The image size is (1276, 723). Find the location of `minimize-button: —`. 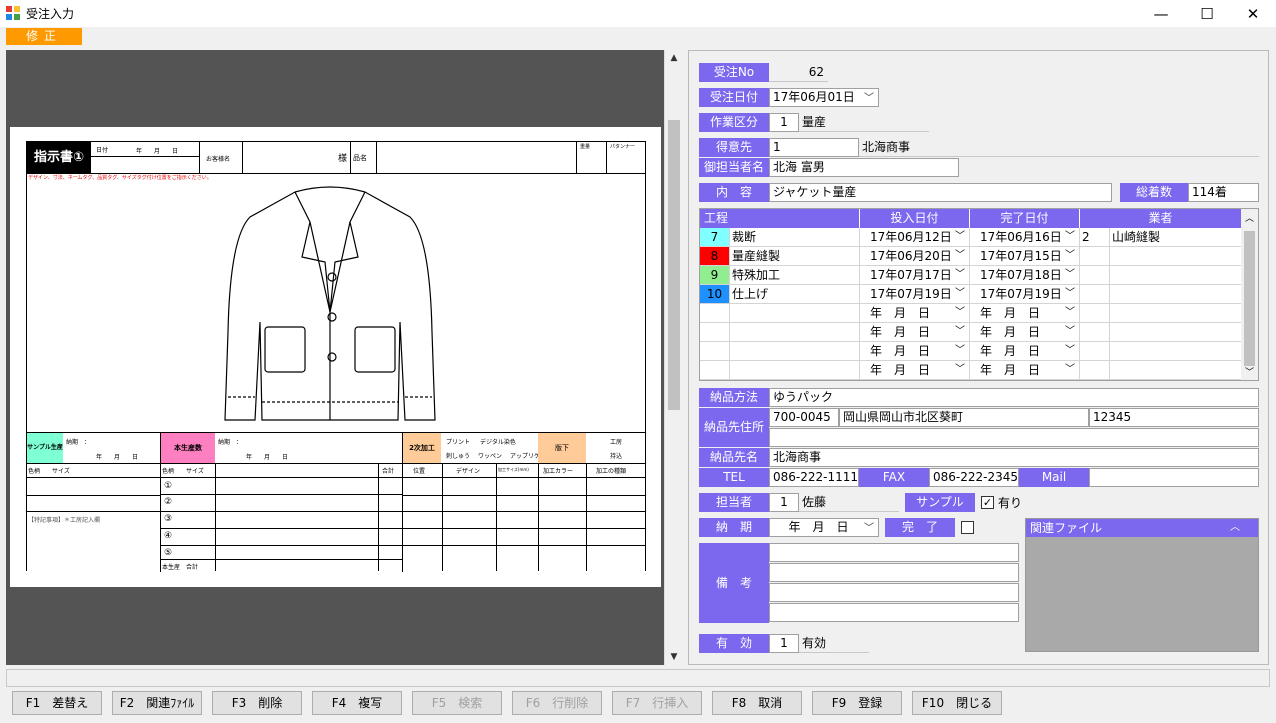

minimize-button: — is located at coordinates (1161, 13).